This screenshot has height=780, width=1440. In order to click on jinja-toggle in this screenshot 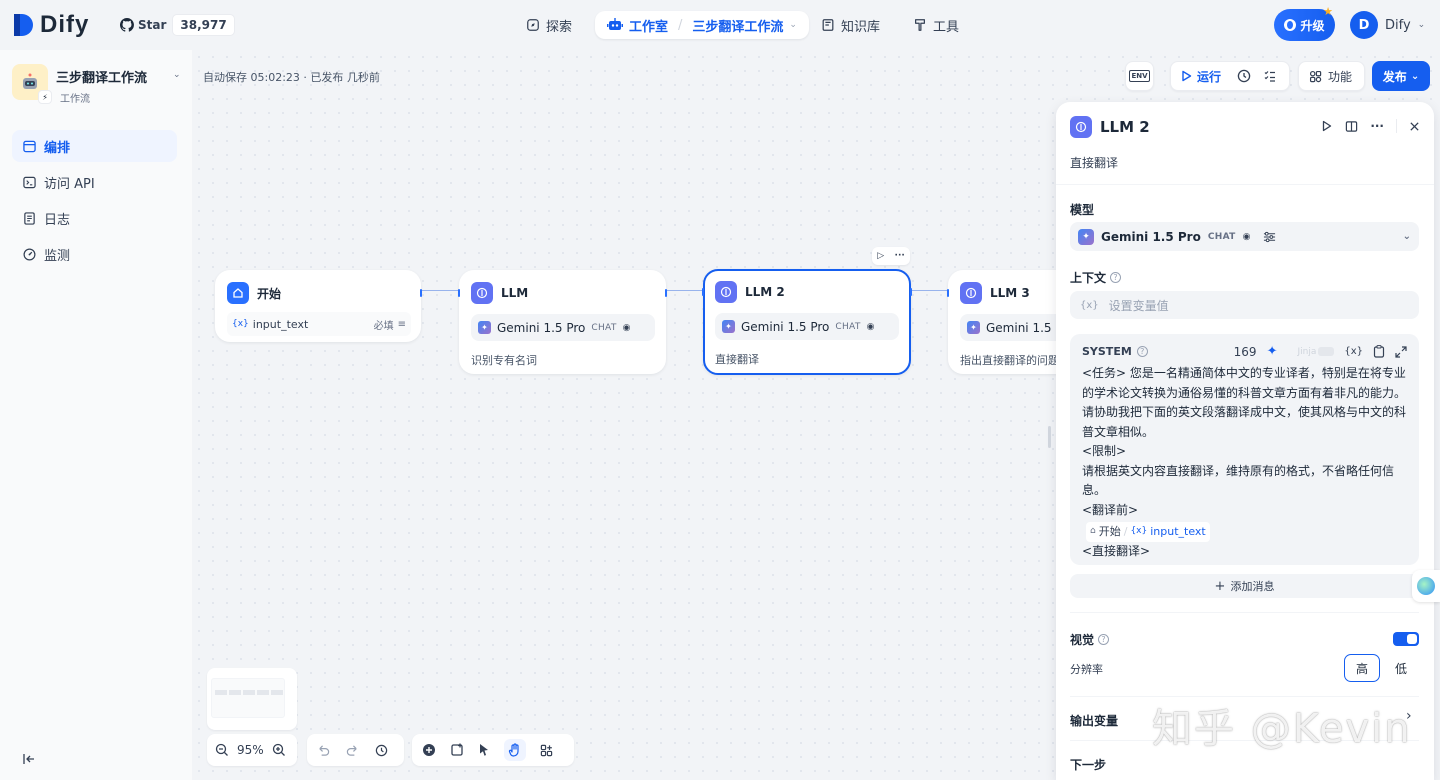, I will do `click(1326, 351)`.